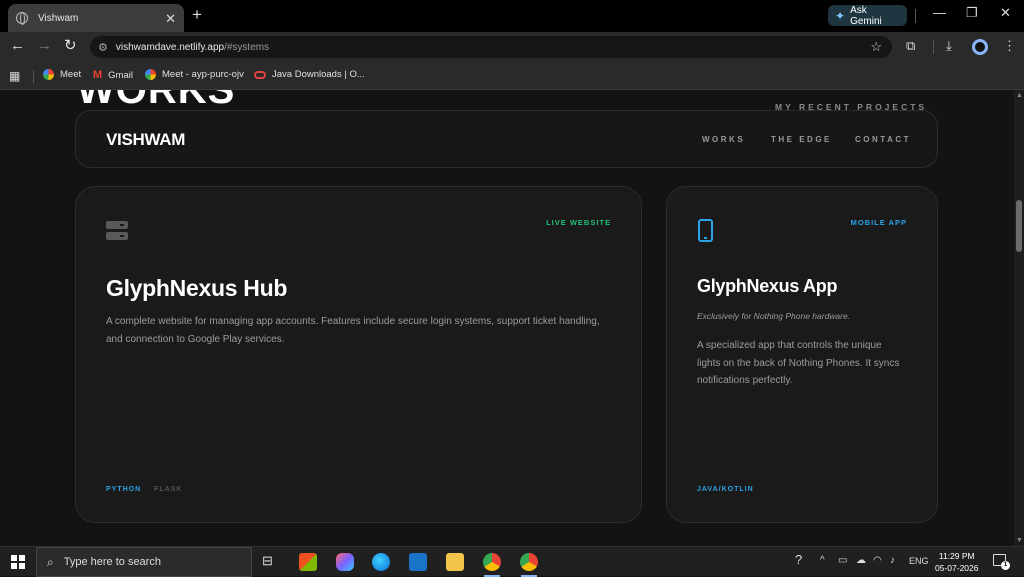  What do you see at coordinates (956, 556) in the screenshot?
I see `clock-time: 11:29 PM` at bounding box center [956, 556].